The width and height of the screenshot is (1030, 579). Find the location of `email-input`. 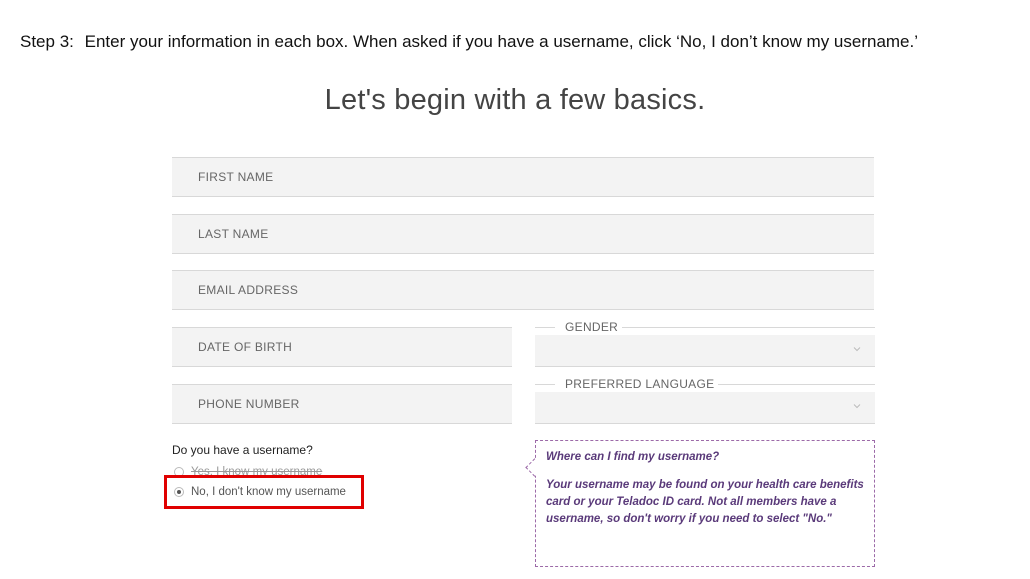

email-input is located at coordinates (523, 290).